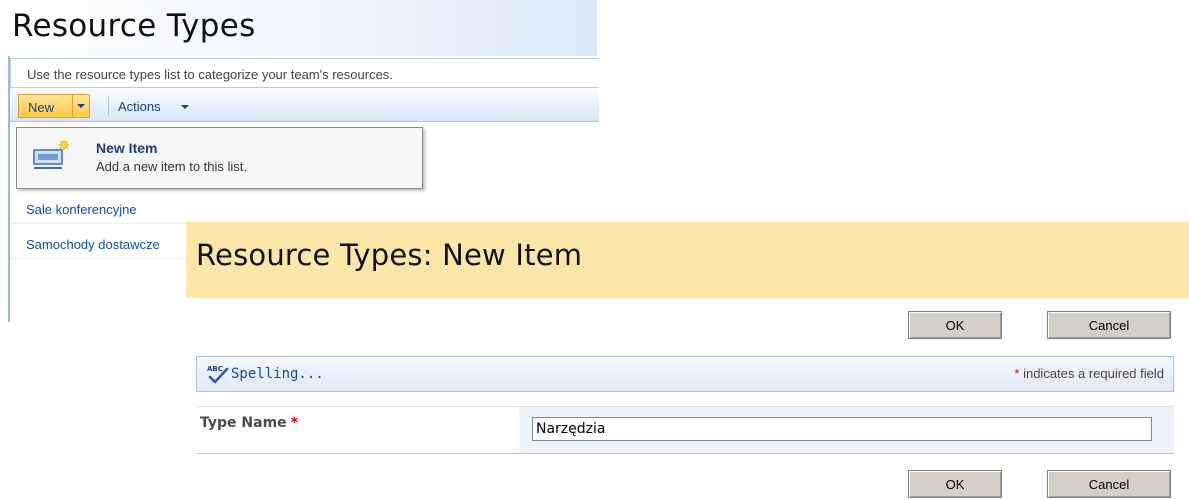 The image size is (1189, 500). What do you see at coordinates (304, 106) in the screenshot?
I see `list-toolbar: New Actions` at bounding box center [304, 106].